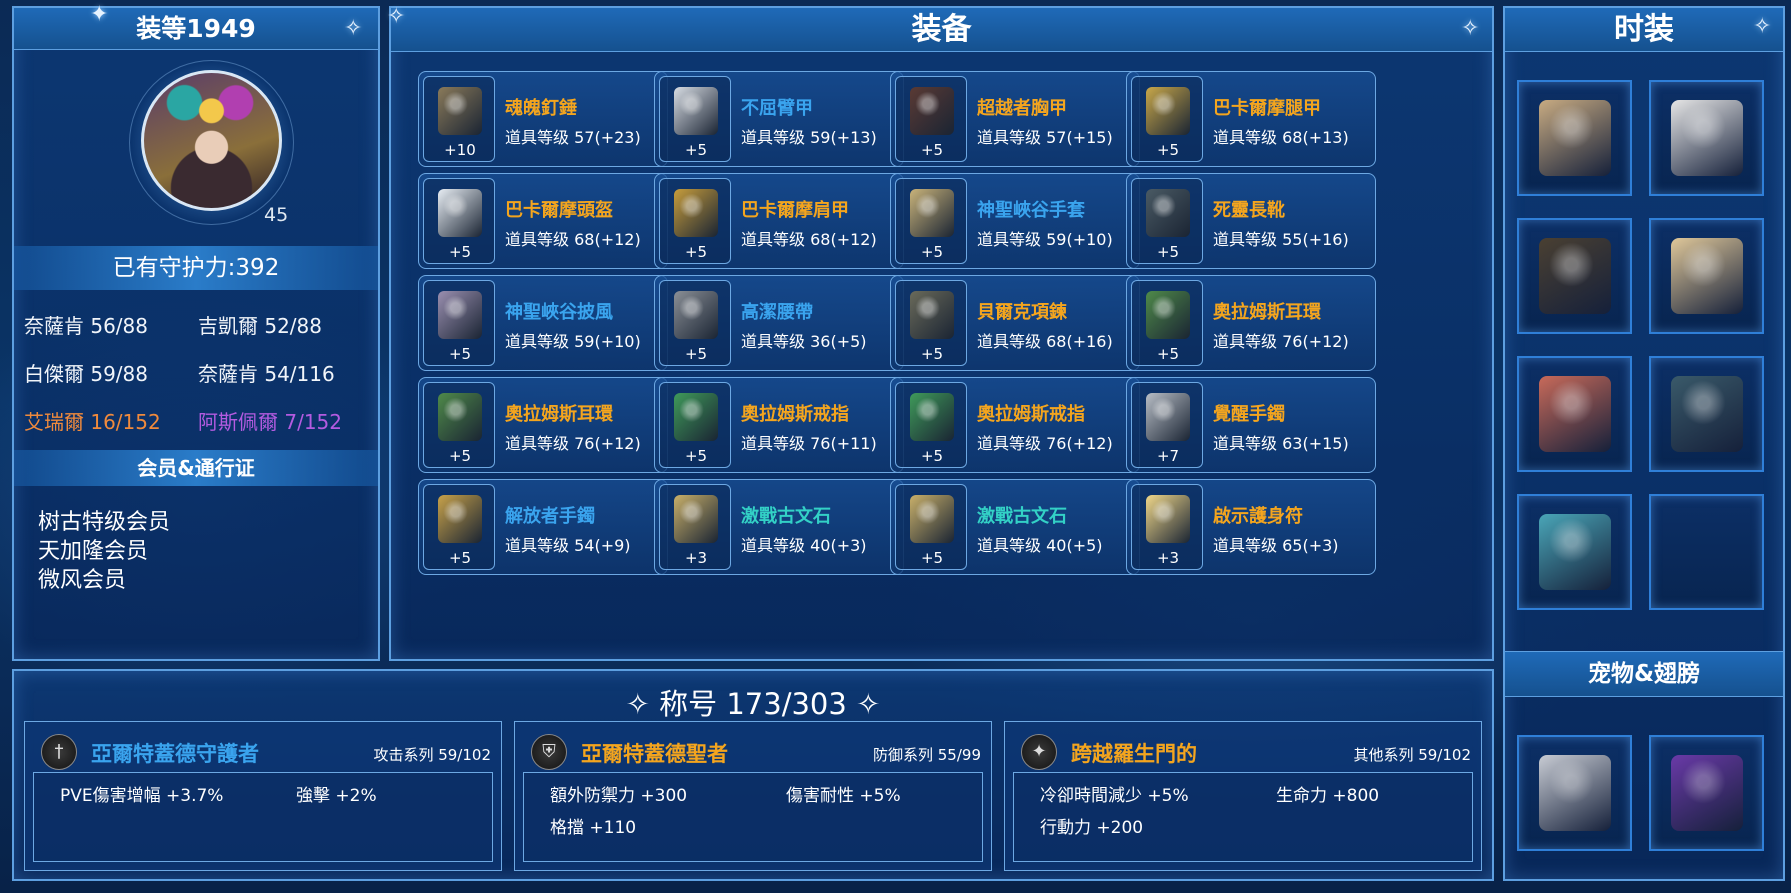  What do you see at coordinates (1167, 425) in the screenshot?
I see `item-icon-frame: +7` at bounding box center [1167, 425].